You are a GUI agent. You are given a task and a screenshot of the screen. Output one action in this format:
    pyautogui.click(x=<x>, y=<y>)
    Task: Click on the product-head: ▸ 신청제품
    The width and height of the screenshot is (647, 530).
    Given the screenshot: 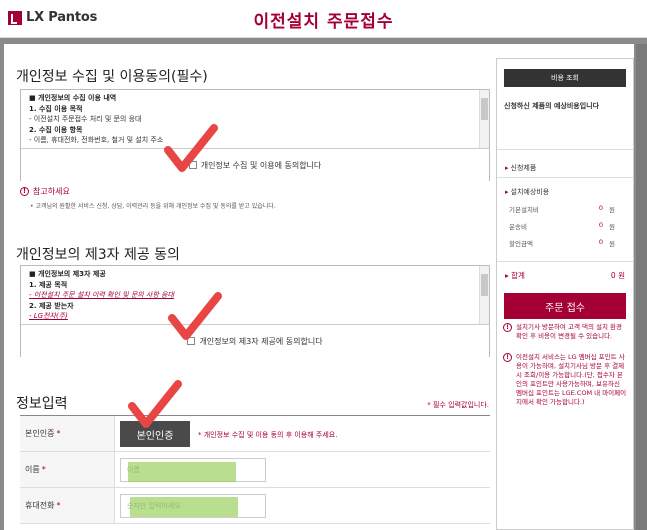 What is the action you would take?
    pyautogui.click(x=521, y=168)
    